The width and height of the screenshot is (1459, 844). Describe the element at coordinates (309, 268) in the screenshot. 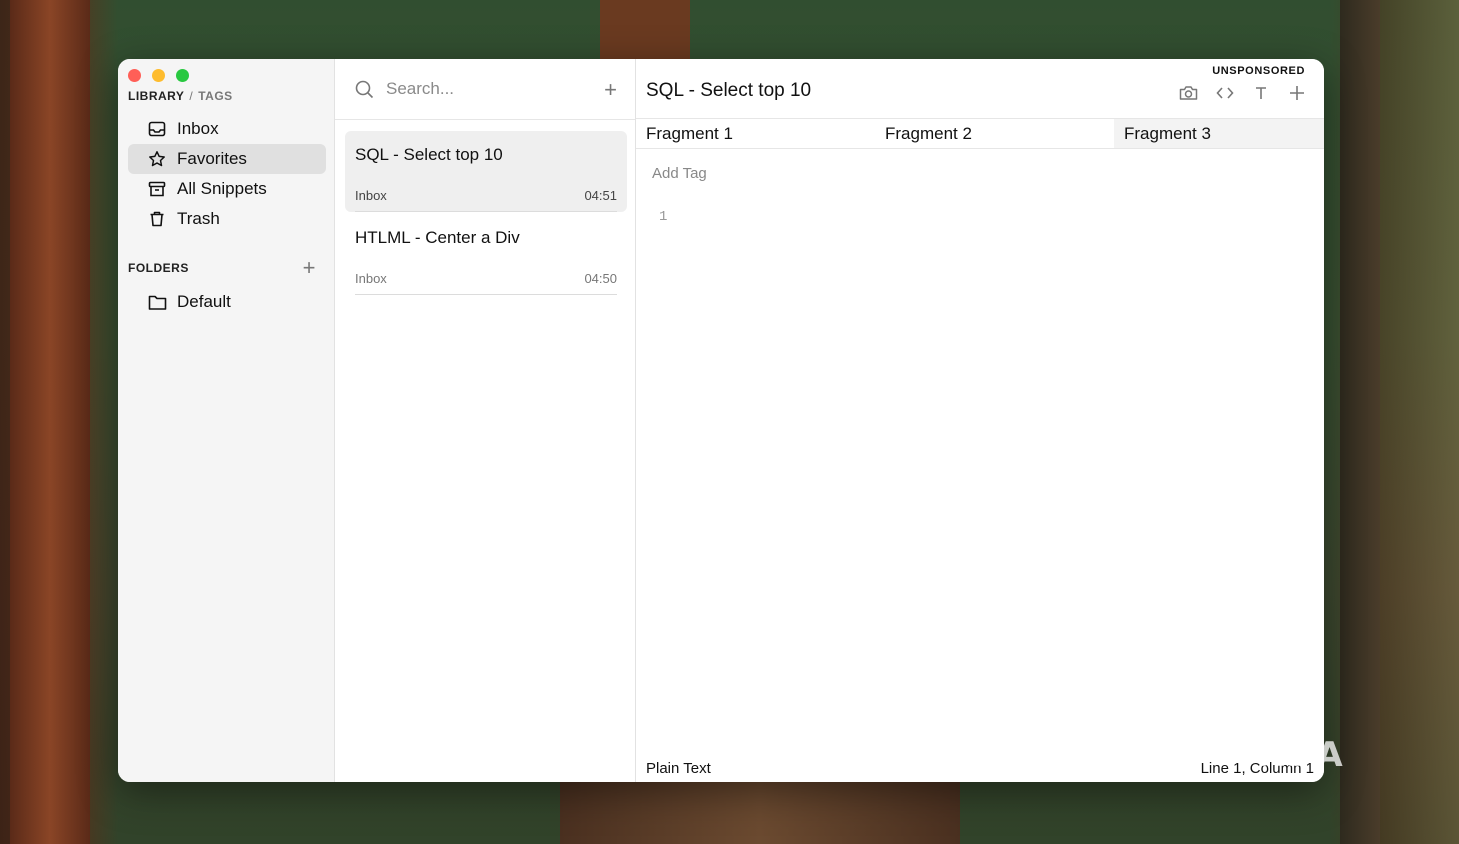

I see `add-folder-icon: +` at that location.